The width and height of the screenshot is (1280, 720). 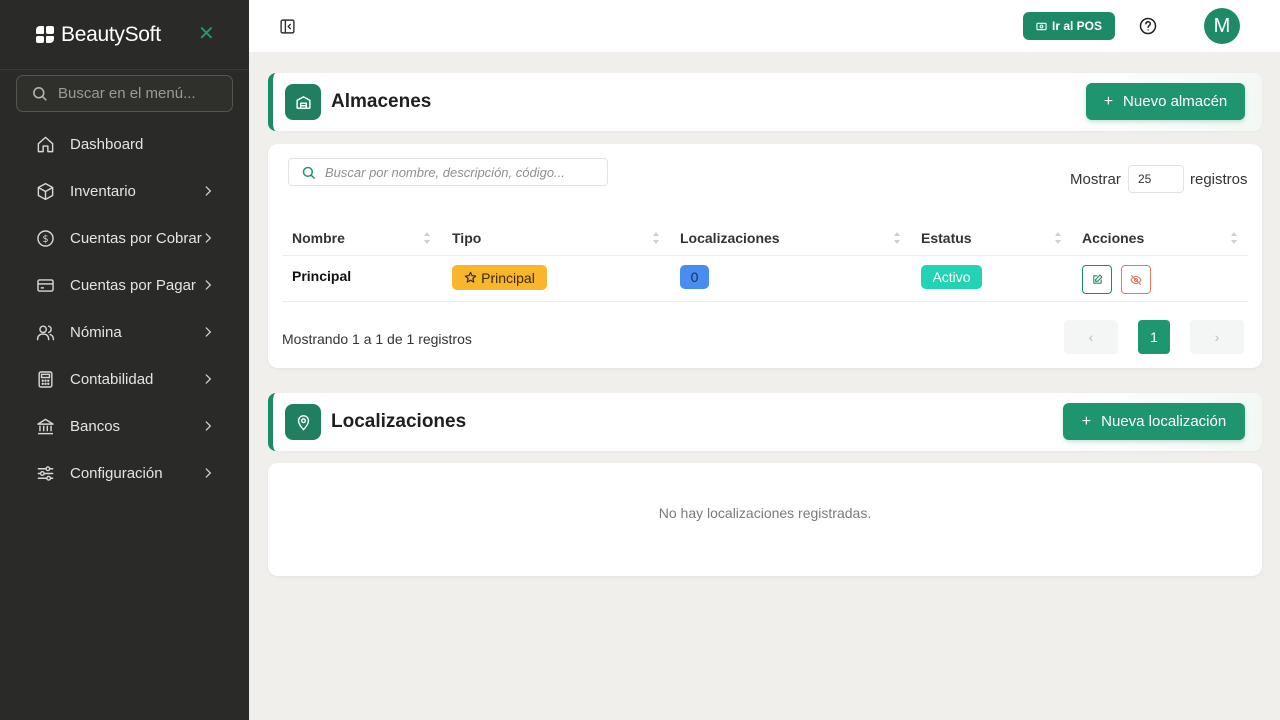 I want to click on records-label: registros, so click(x=1219, y=179).